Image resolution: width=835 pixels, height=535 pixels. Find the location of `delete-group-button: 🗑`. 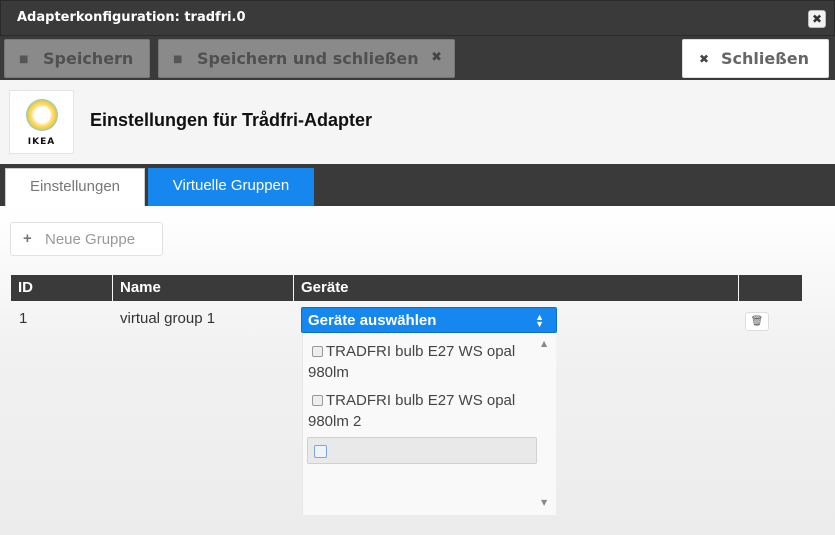

delete-group-button: 🗑 is located at coordinates (757, 321).